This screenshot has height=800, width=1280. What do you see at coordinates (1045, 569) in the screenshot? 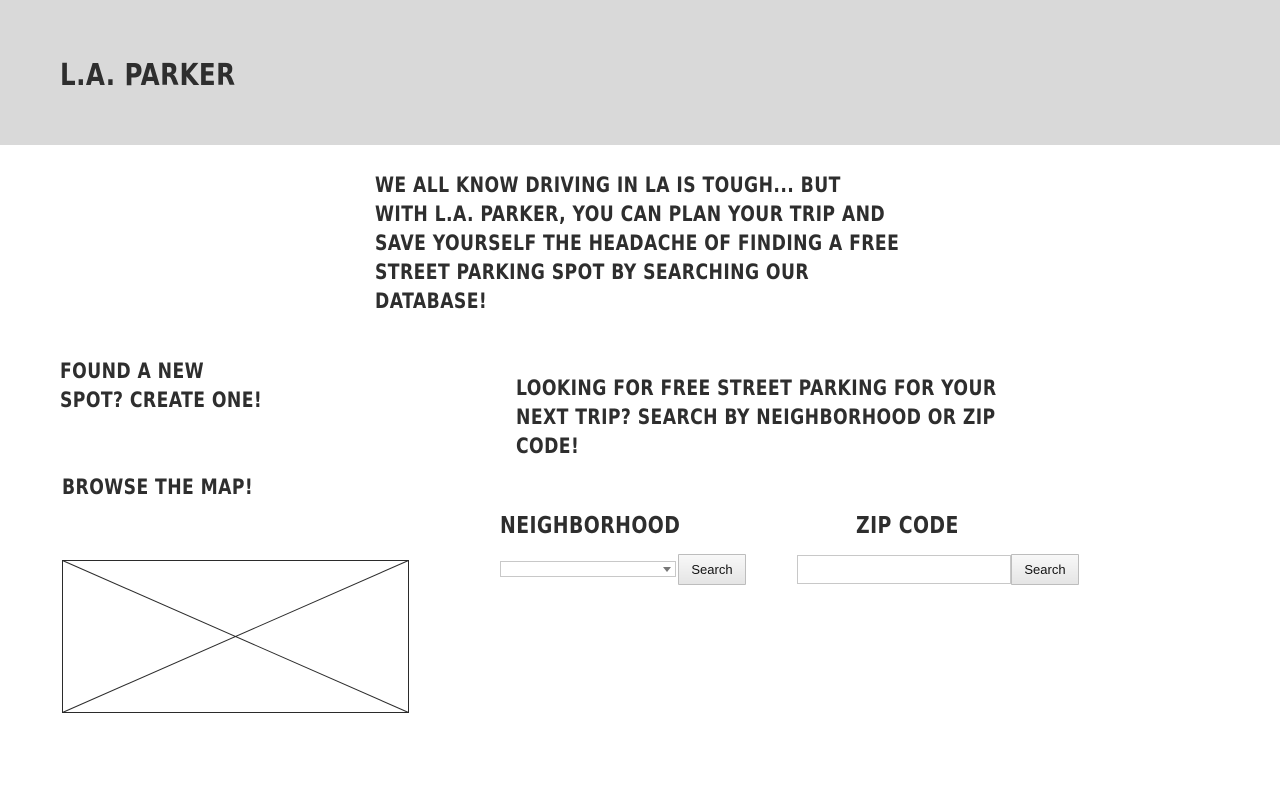
I see `zip-search-button: Search` at bounding box center [1045, 569].